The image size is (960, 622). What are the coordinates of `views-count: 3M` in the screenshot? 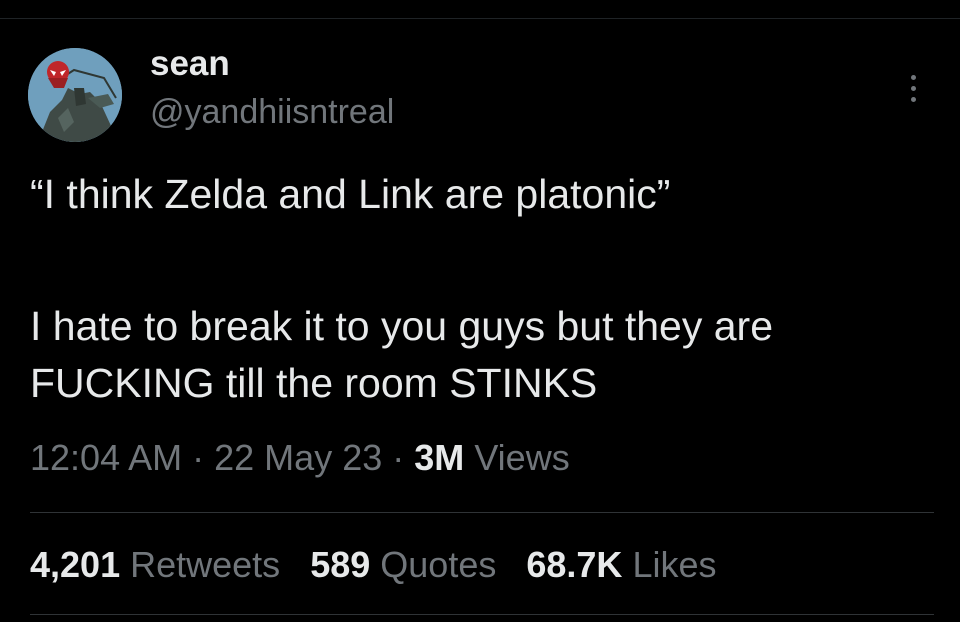 It's located at (439, 457).